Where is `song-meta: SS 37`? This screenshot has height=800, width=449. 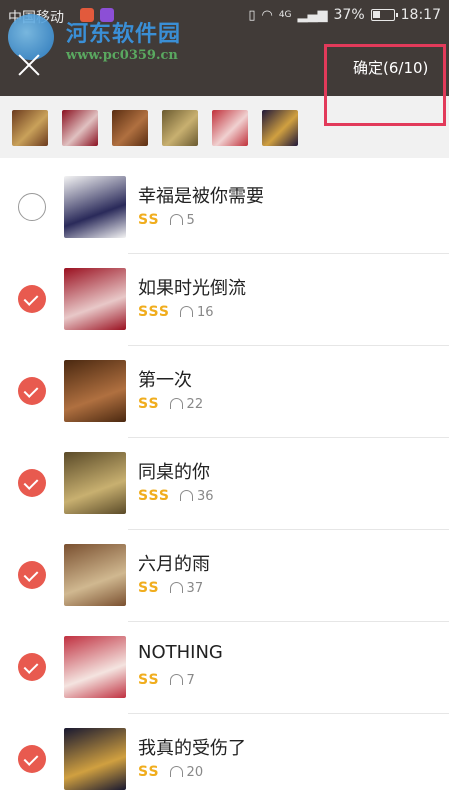
song-meta: SS 37 is located at coordinates (170, 588).